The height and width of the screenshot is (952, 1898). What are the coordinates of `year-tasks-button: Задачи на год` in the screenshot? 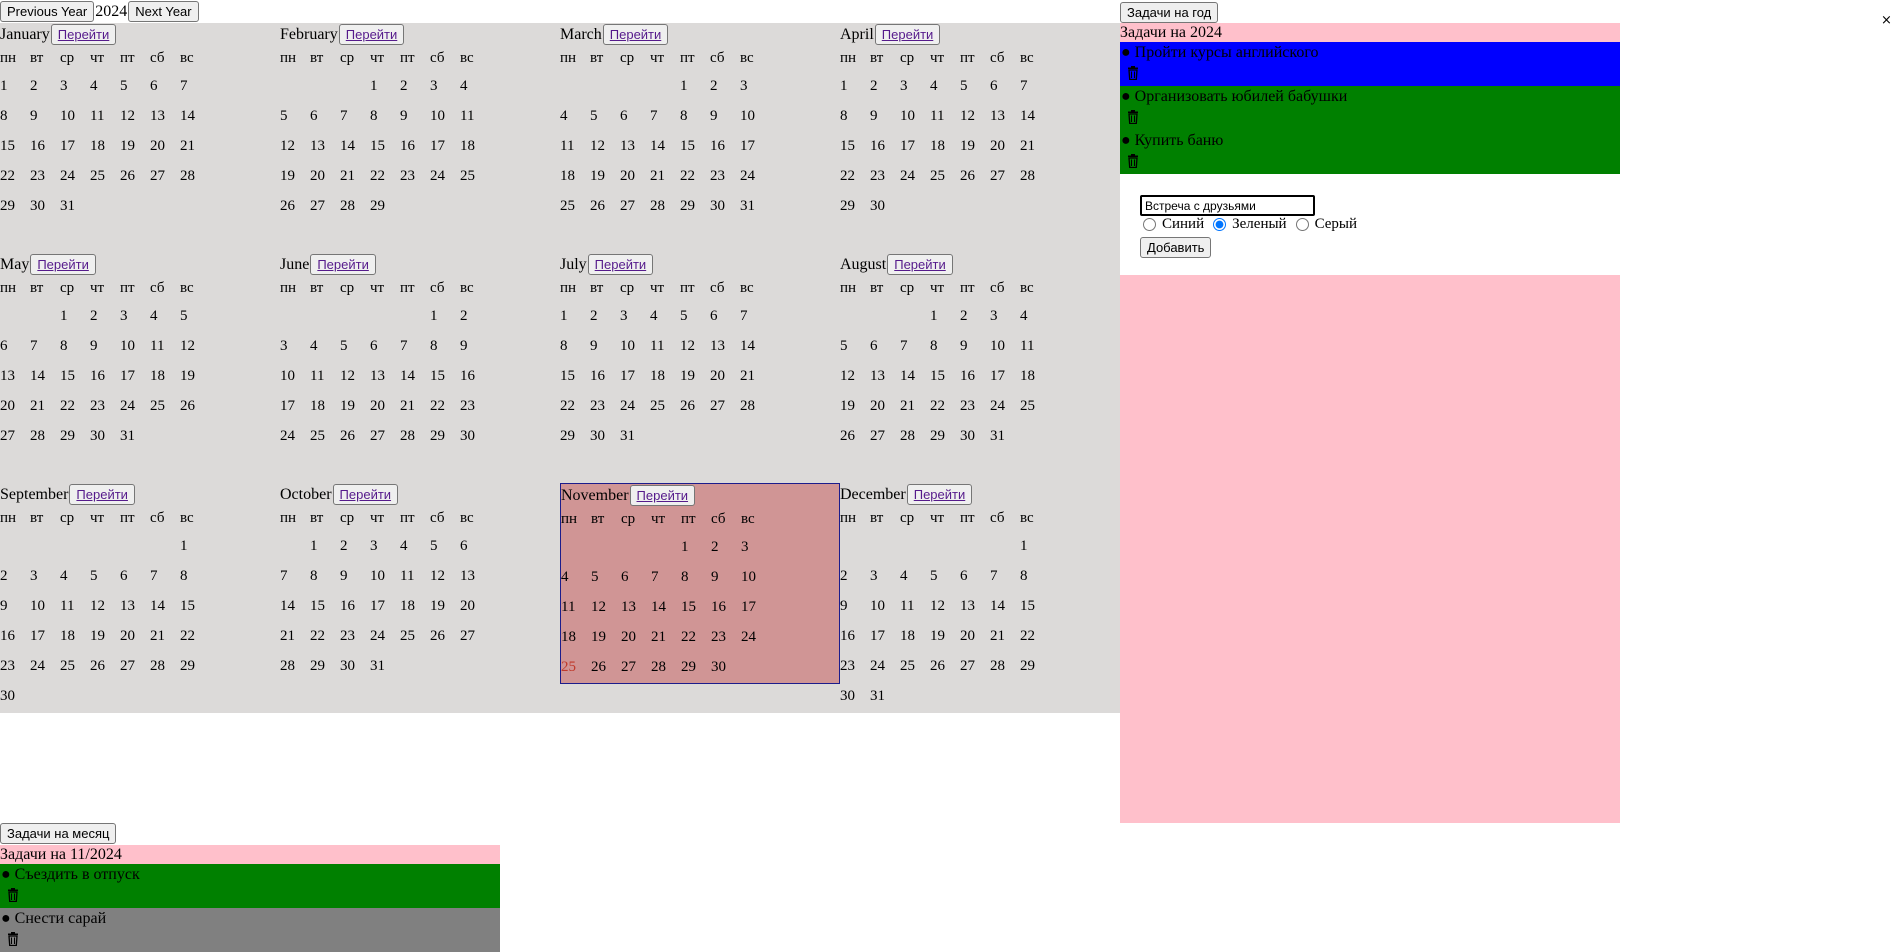 It's located at (1169, 12).